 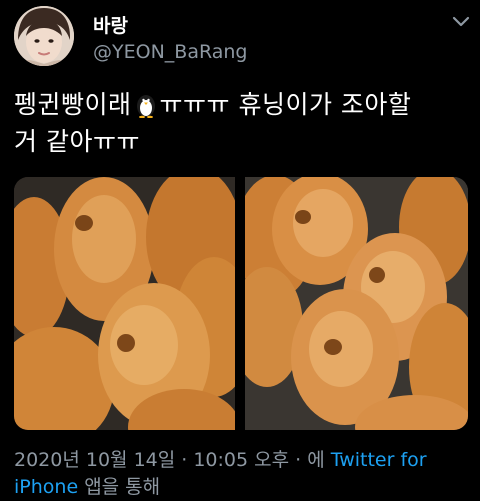 I want to click on source-suffix: 앱을 통해, so click(x=122, y=487).